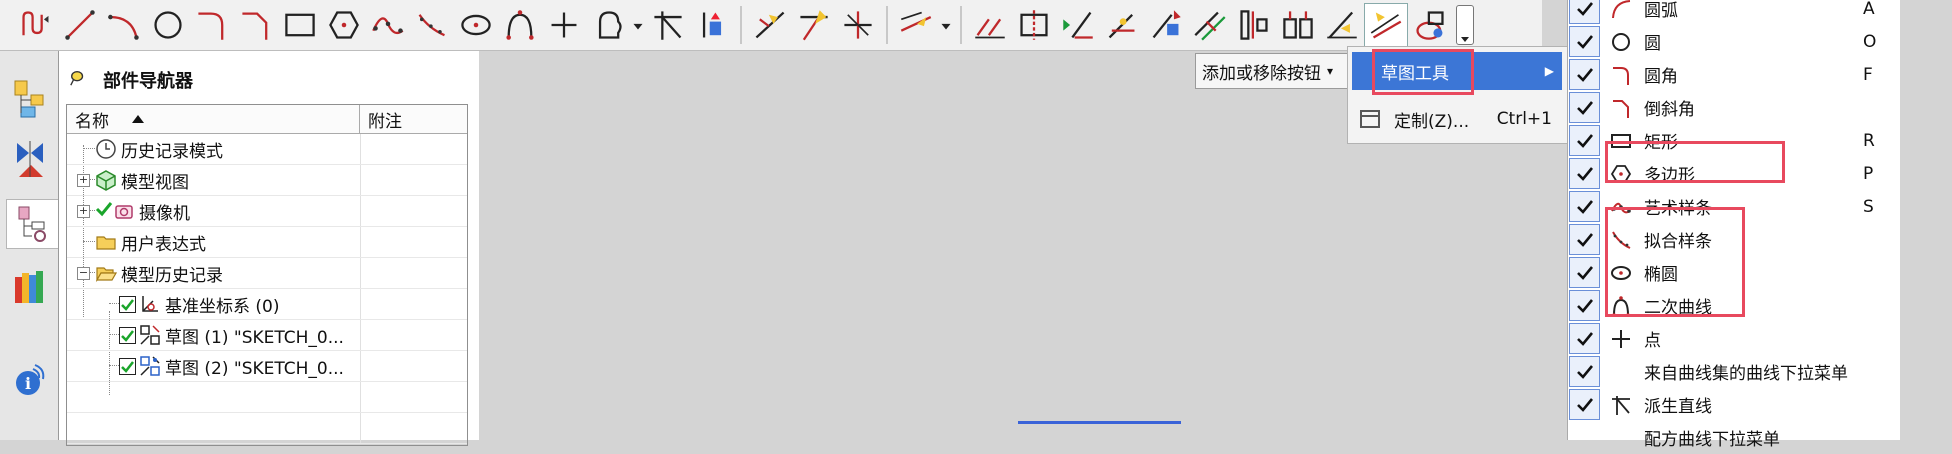  I want to click on pattern-curve-icon, so click(990, 25).